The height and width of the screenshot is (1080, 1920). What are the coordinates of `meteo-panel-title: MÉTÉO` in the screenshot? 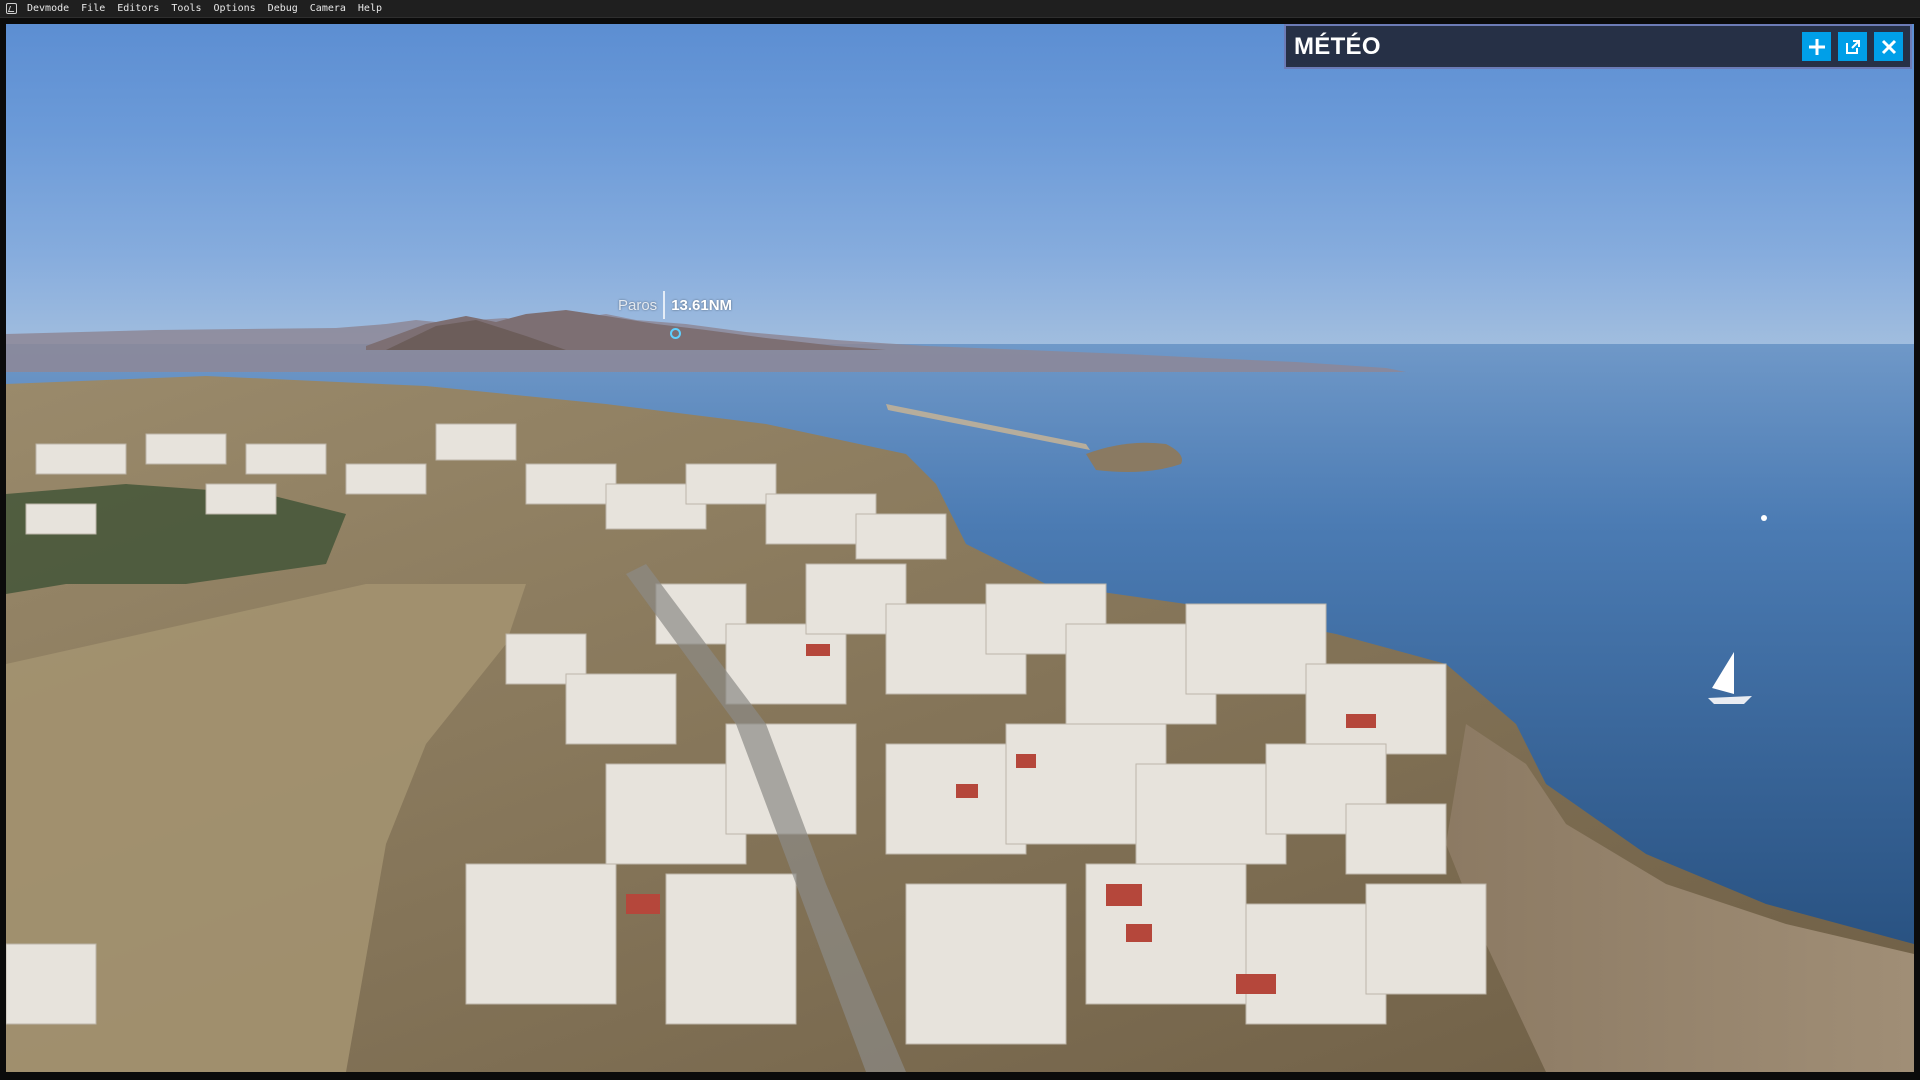 It's located at (1337, 46).